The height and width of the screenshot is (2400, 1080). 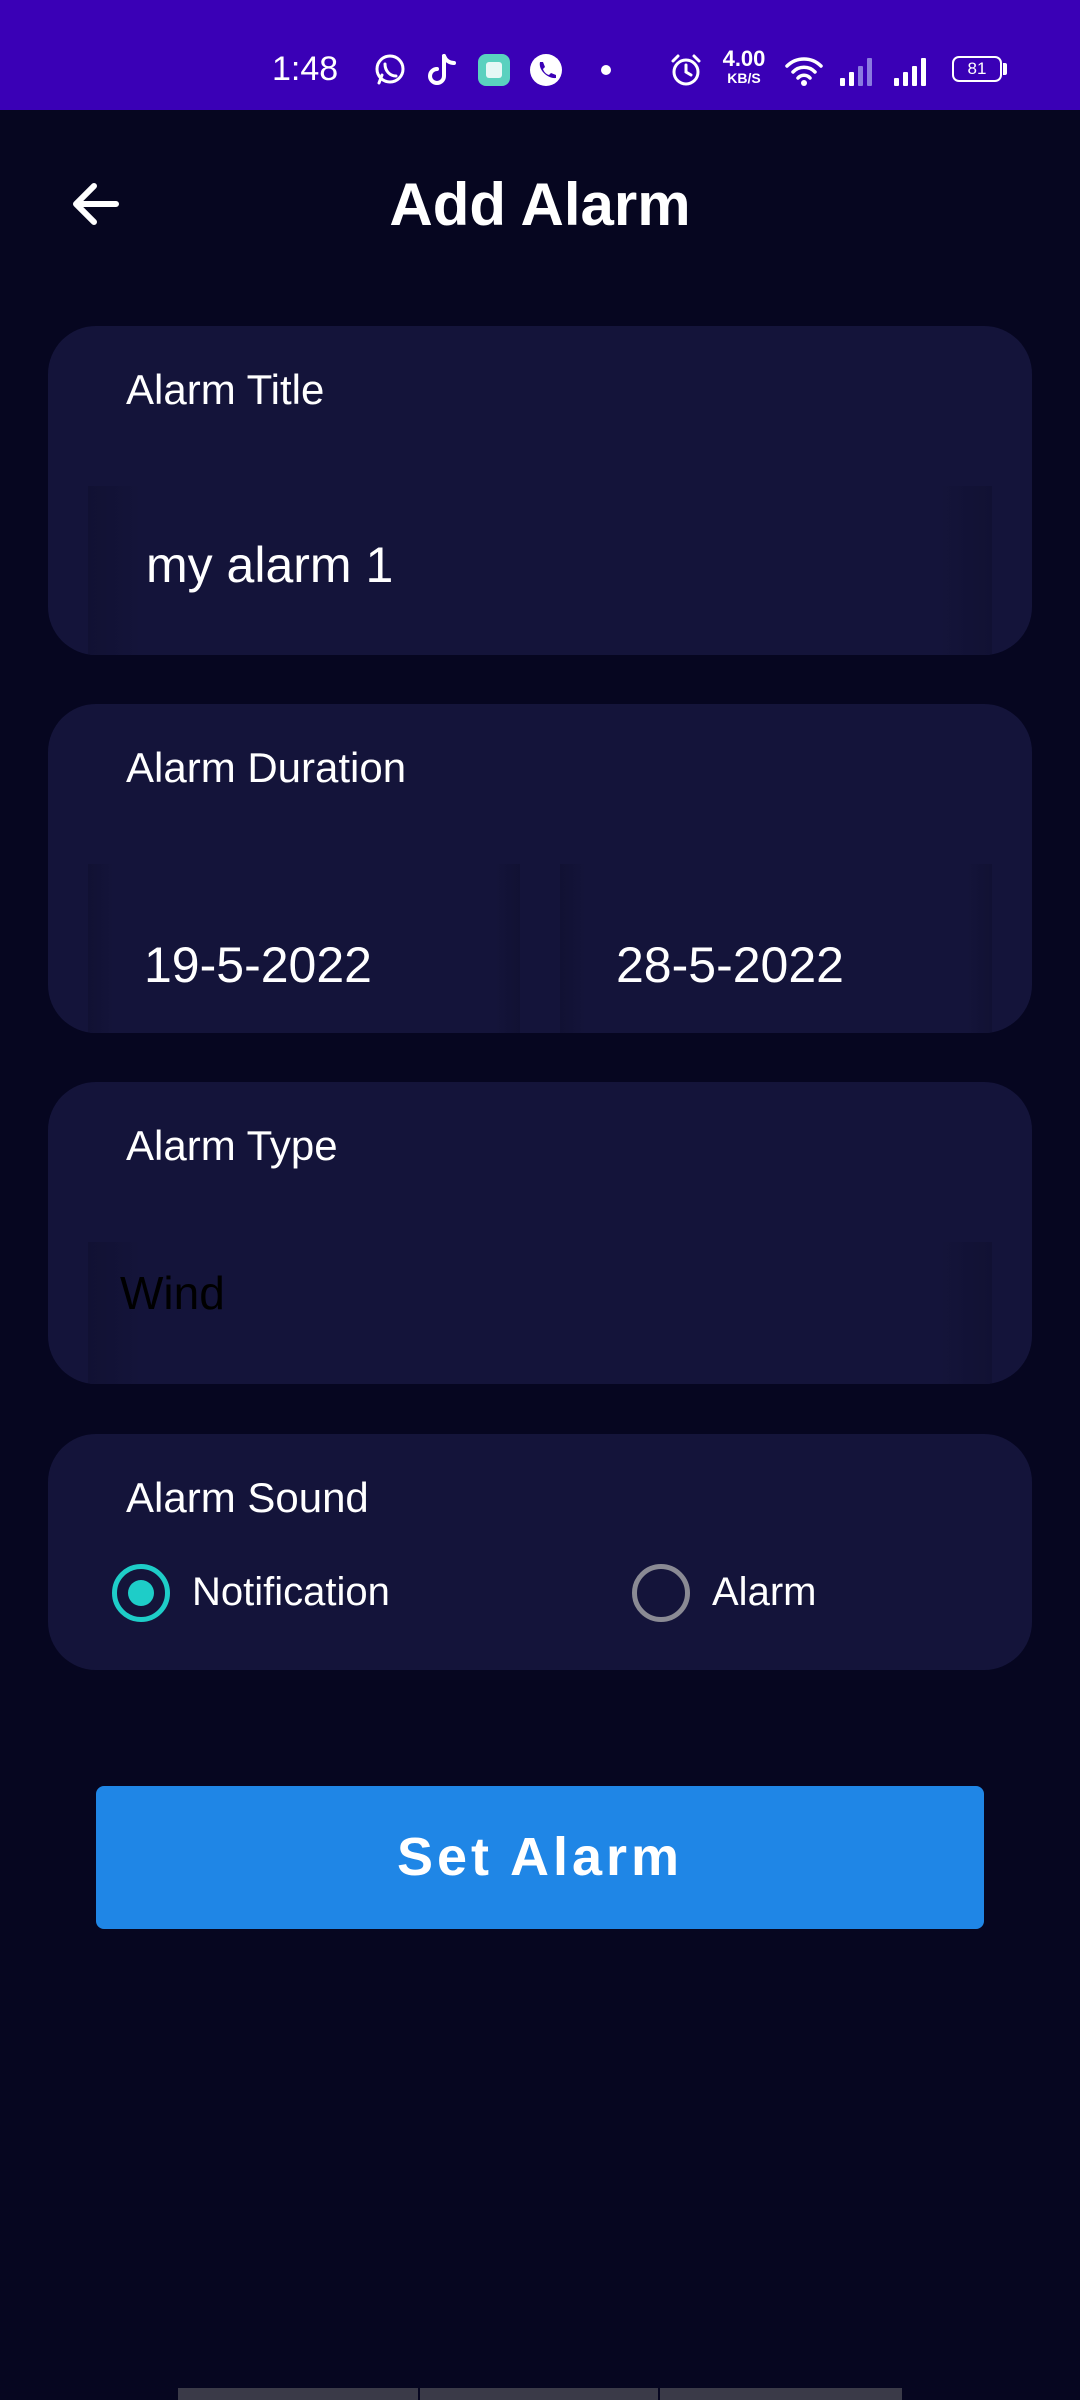 I want to click on alarm-radio-label: Alarm, so click(x=764, y=1592).